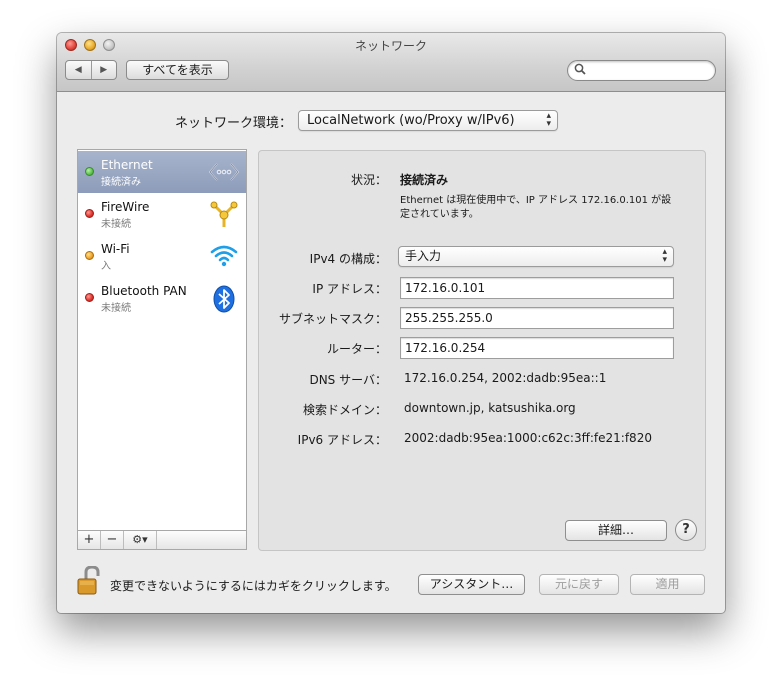 This screenshot has height=694, width=782. Describe the element at coordinates (348, 380) in the screenshot. I see `dns-server-label: DNS サーバ：` at that location.